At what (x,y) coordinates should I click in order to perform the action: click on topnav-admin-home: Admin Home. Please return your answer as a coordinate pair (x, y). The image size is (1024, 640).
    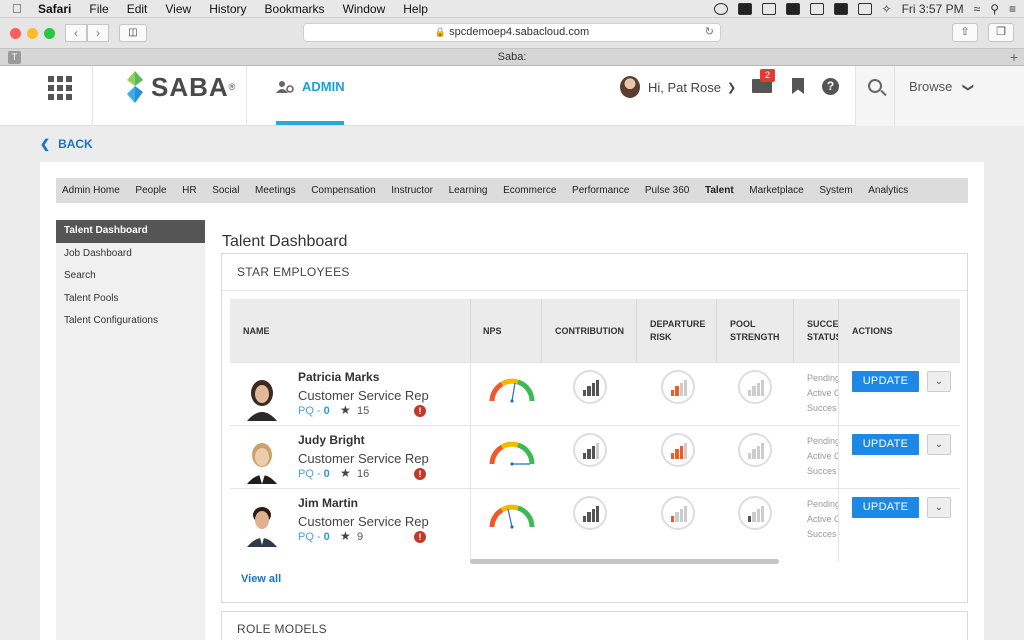
    Looking at the image, I should click on (91, 190).